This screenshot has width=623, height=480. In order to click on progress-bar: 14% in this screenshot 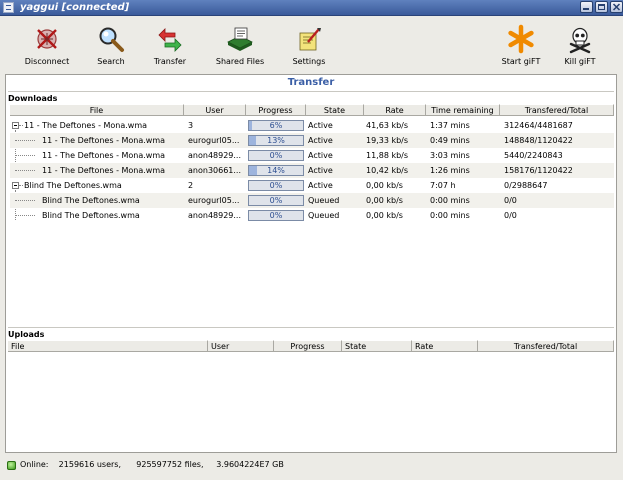, I will do `click(276, 170)`.